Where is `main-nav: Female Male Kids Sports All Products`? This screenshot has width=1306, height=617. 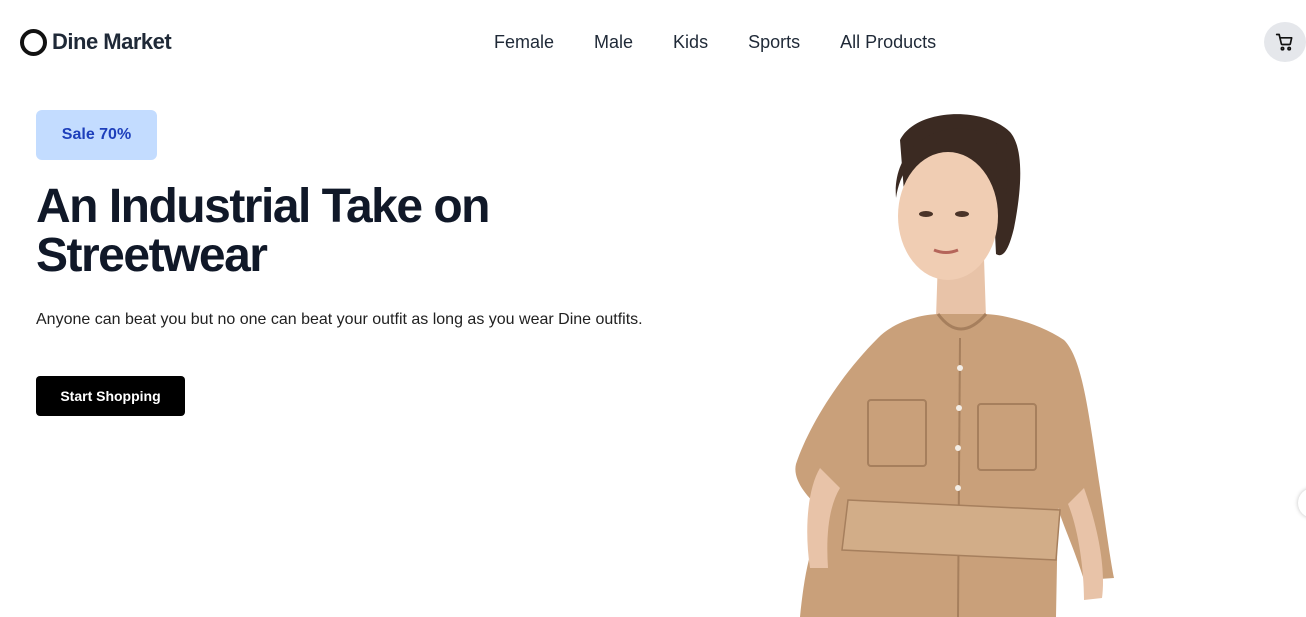 main-nav: Female Male Kids Sports All Products is located at coordinates (715, 42).